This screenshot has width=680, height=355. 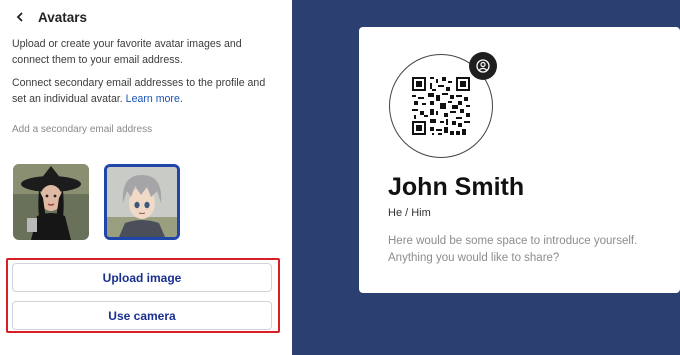 I want to click on profile-name: John Smith, so click(x=456, y=187).